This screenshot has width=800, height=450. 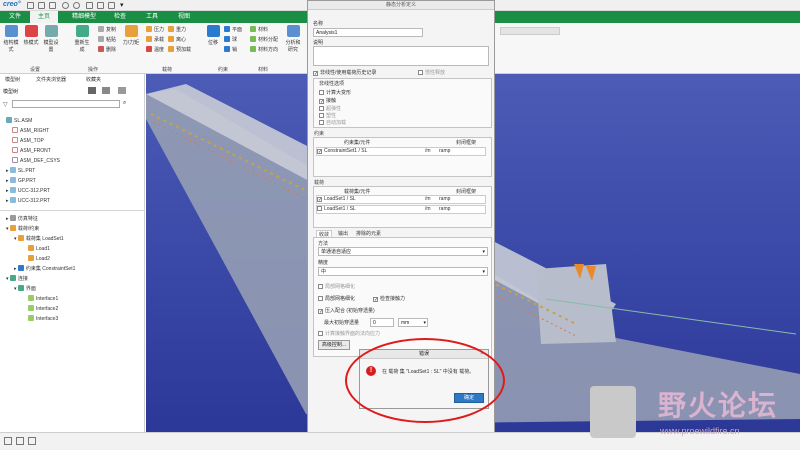 I want to click on creo-logo: creo°, so click(x=12, y=4).